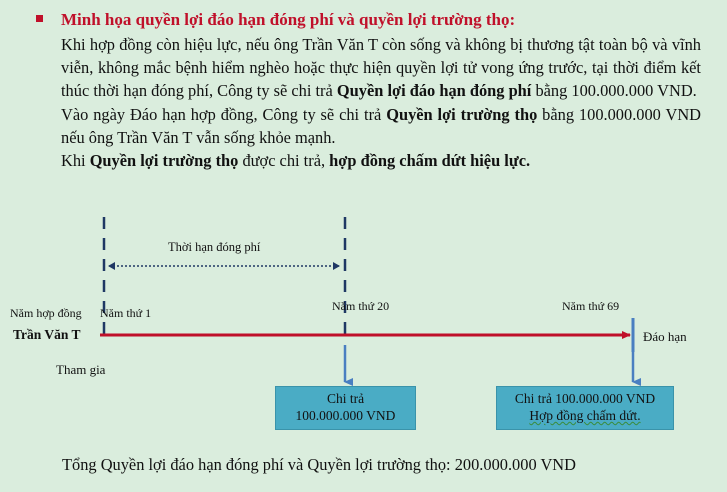 Image resolution: width=727 pixels, height=492 pixels. What do you see at coordinates (665, 336) in the screenshot?
I see `maturity-label: Đáo hạn` at bounding box center [665, 336].